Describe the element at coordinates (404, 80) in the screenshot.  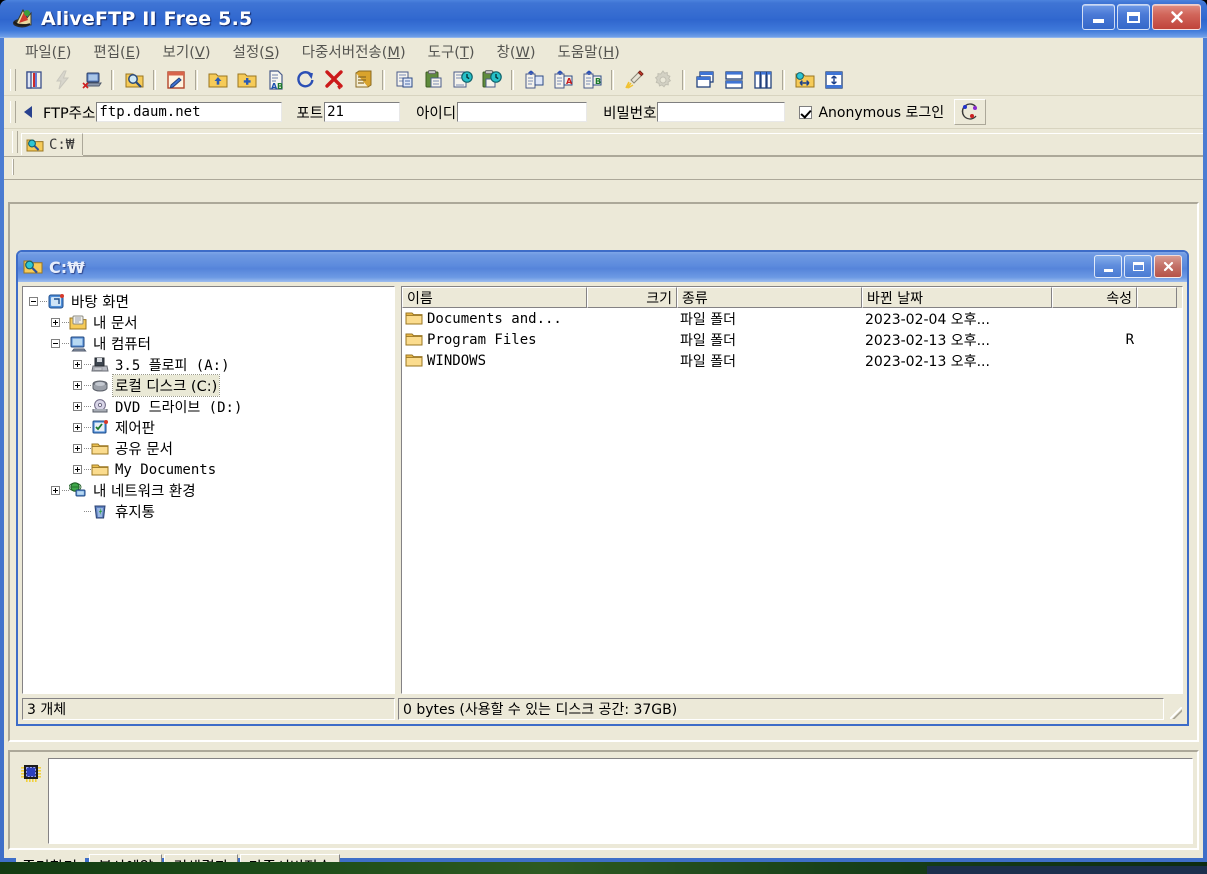
I see `copy-button` at that location.